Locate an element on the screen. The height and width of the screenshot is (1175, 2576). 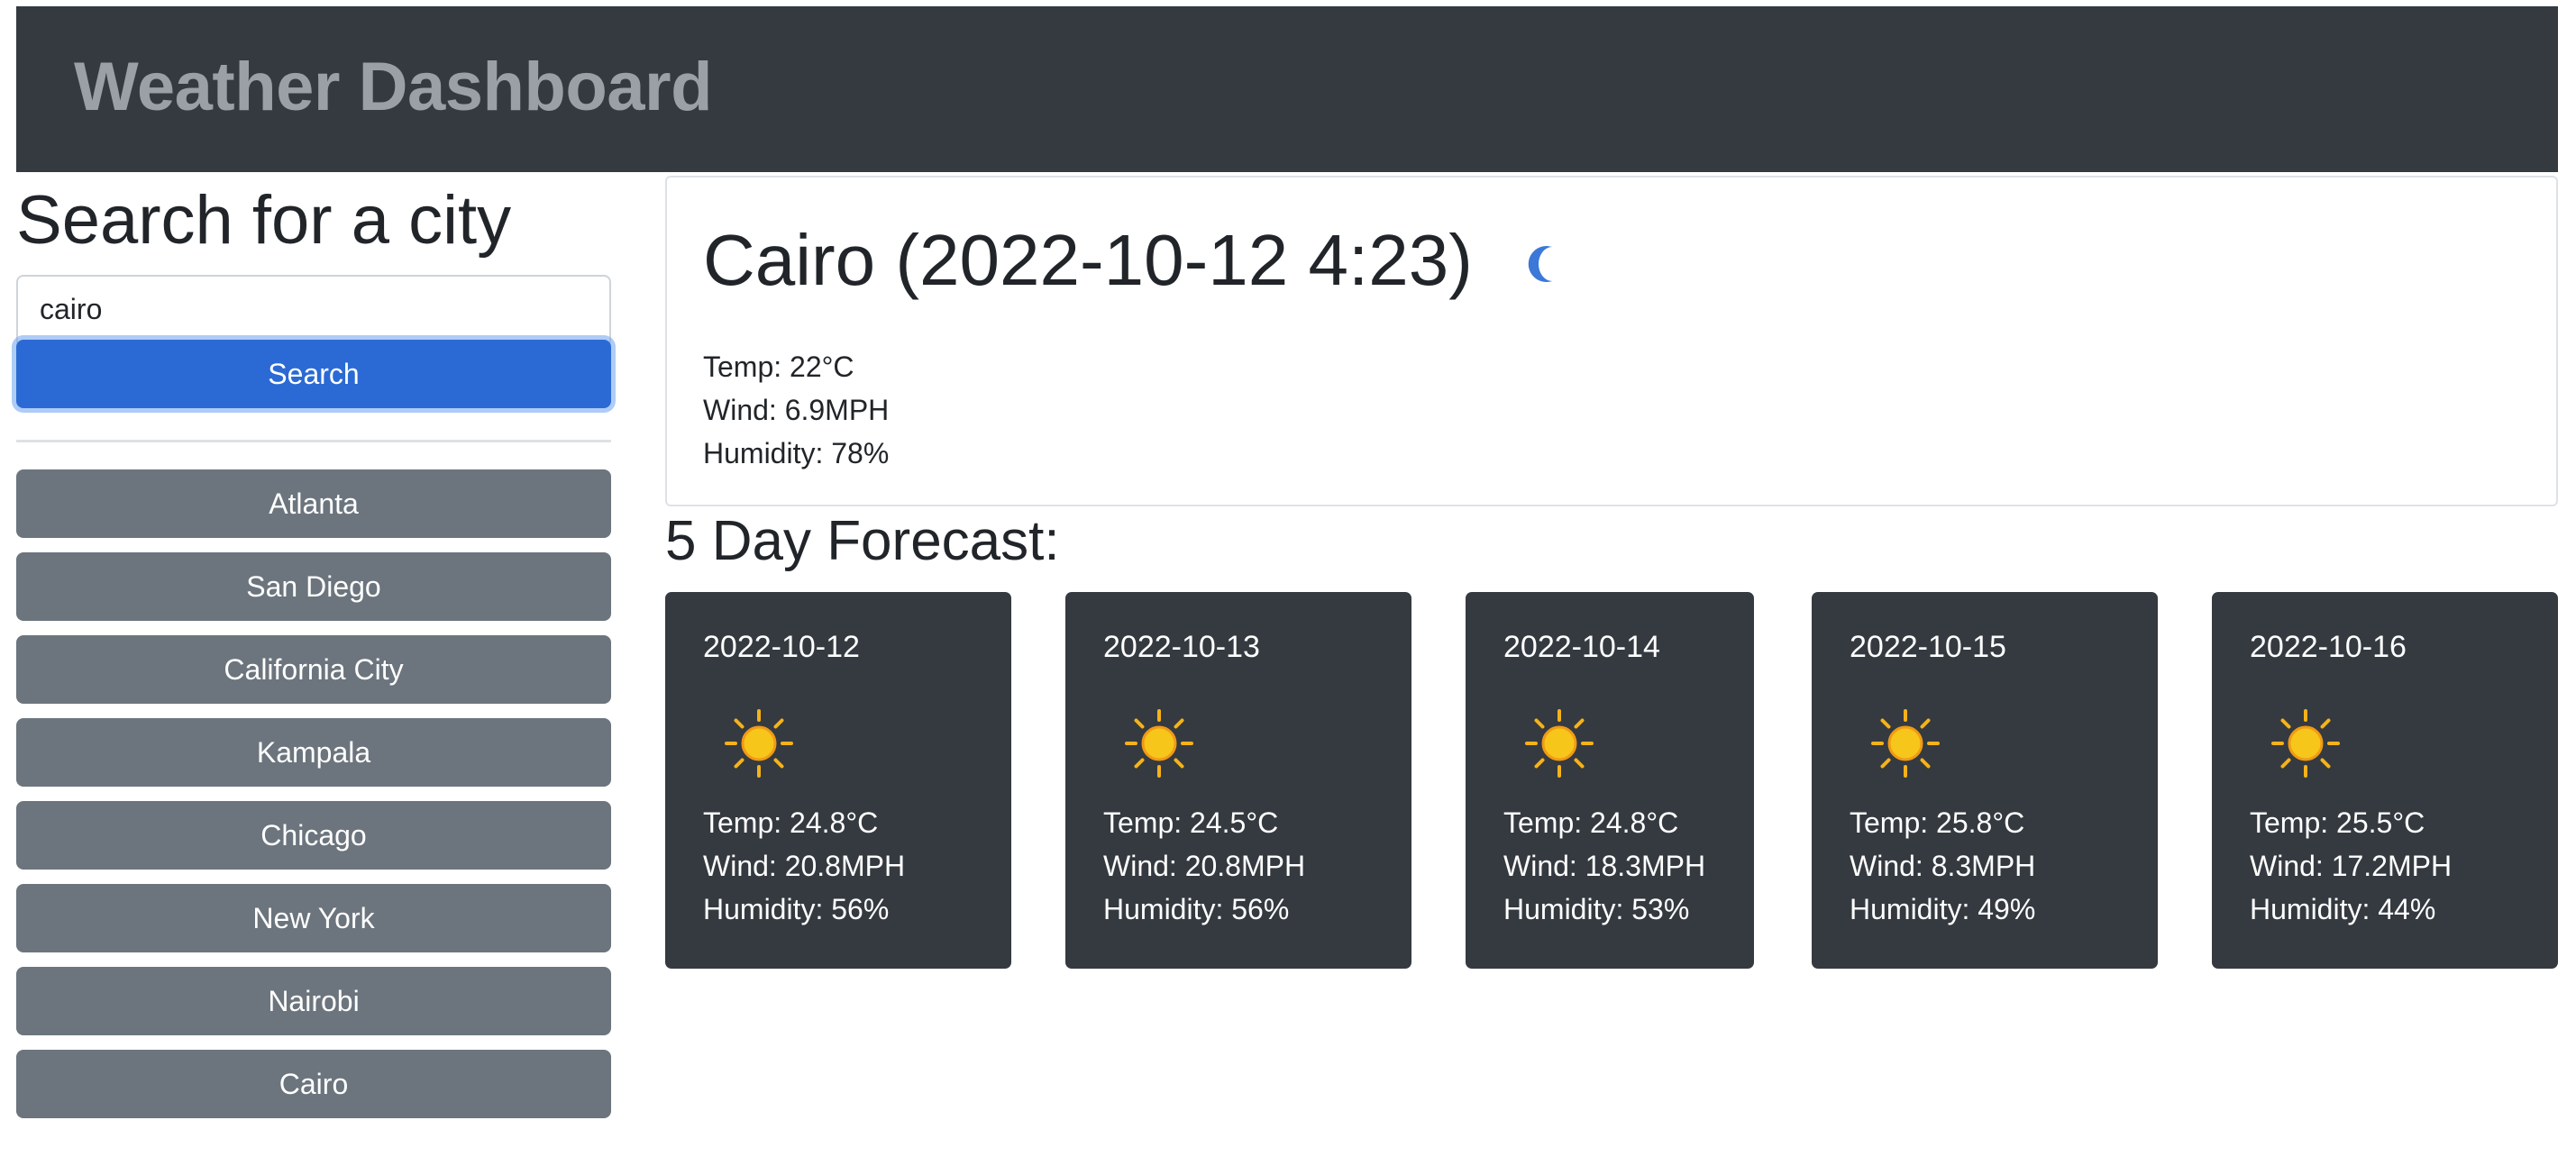
forecast-humidity: Humidity: 53% is located at coordinates (1597, 909).